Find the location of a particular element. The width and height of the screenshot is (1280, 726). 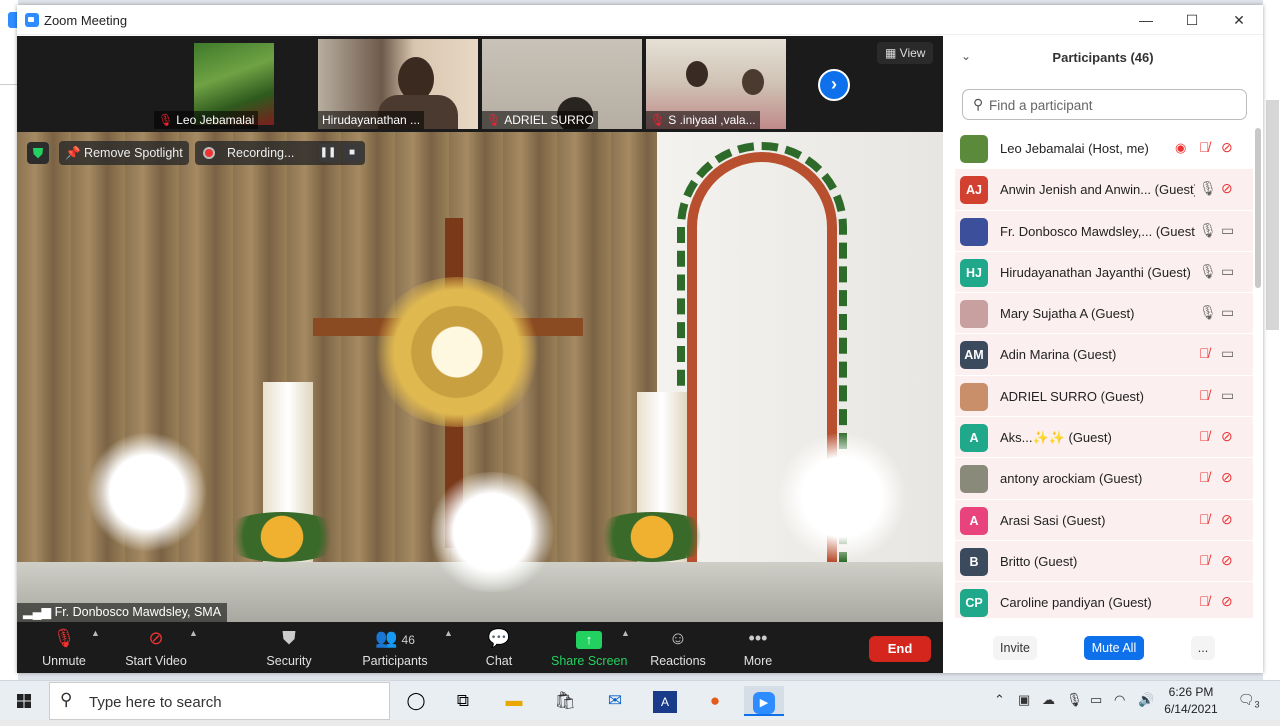

taskbar-search-box: ⚲ Type here to search is located at coordinates (219, 701).